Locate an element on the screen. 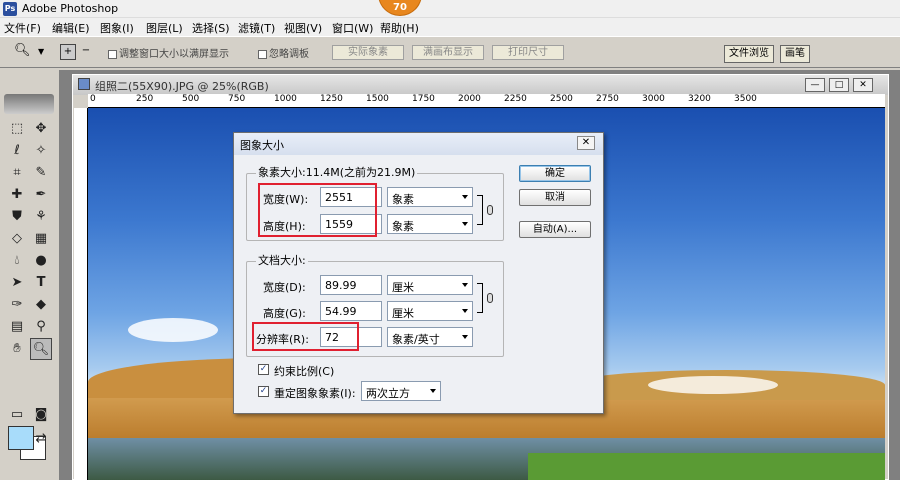 This screenshot has height=480, width=900. resolution-unit-value: 象素/英寸 is located at coordinates (416, 339).